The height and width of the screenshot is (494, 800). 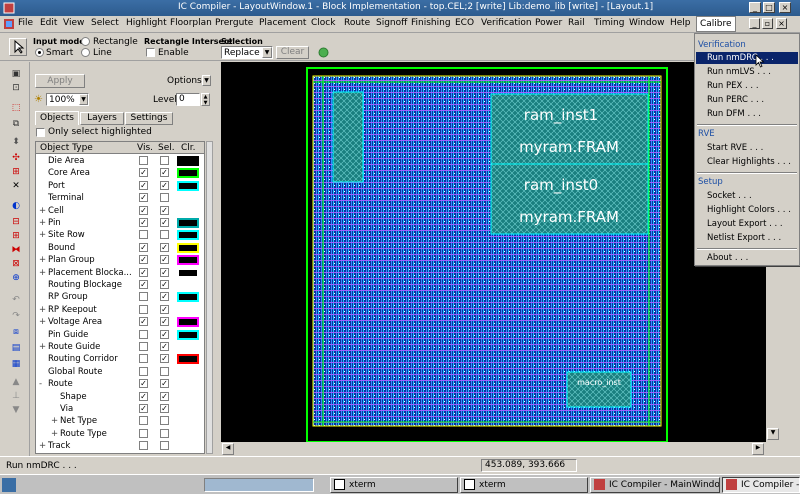 What do you see at coordinates (609, 23) in the screenshot?
I see `menu-timing: Timing` at bounding box center [609, 23].